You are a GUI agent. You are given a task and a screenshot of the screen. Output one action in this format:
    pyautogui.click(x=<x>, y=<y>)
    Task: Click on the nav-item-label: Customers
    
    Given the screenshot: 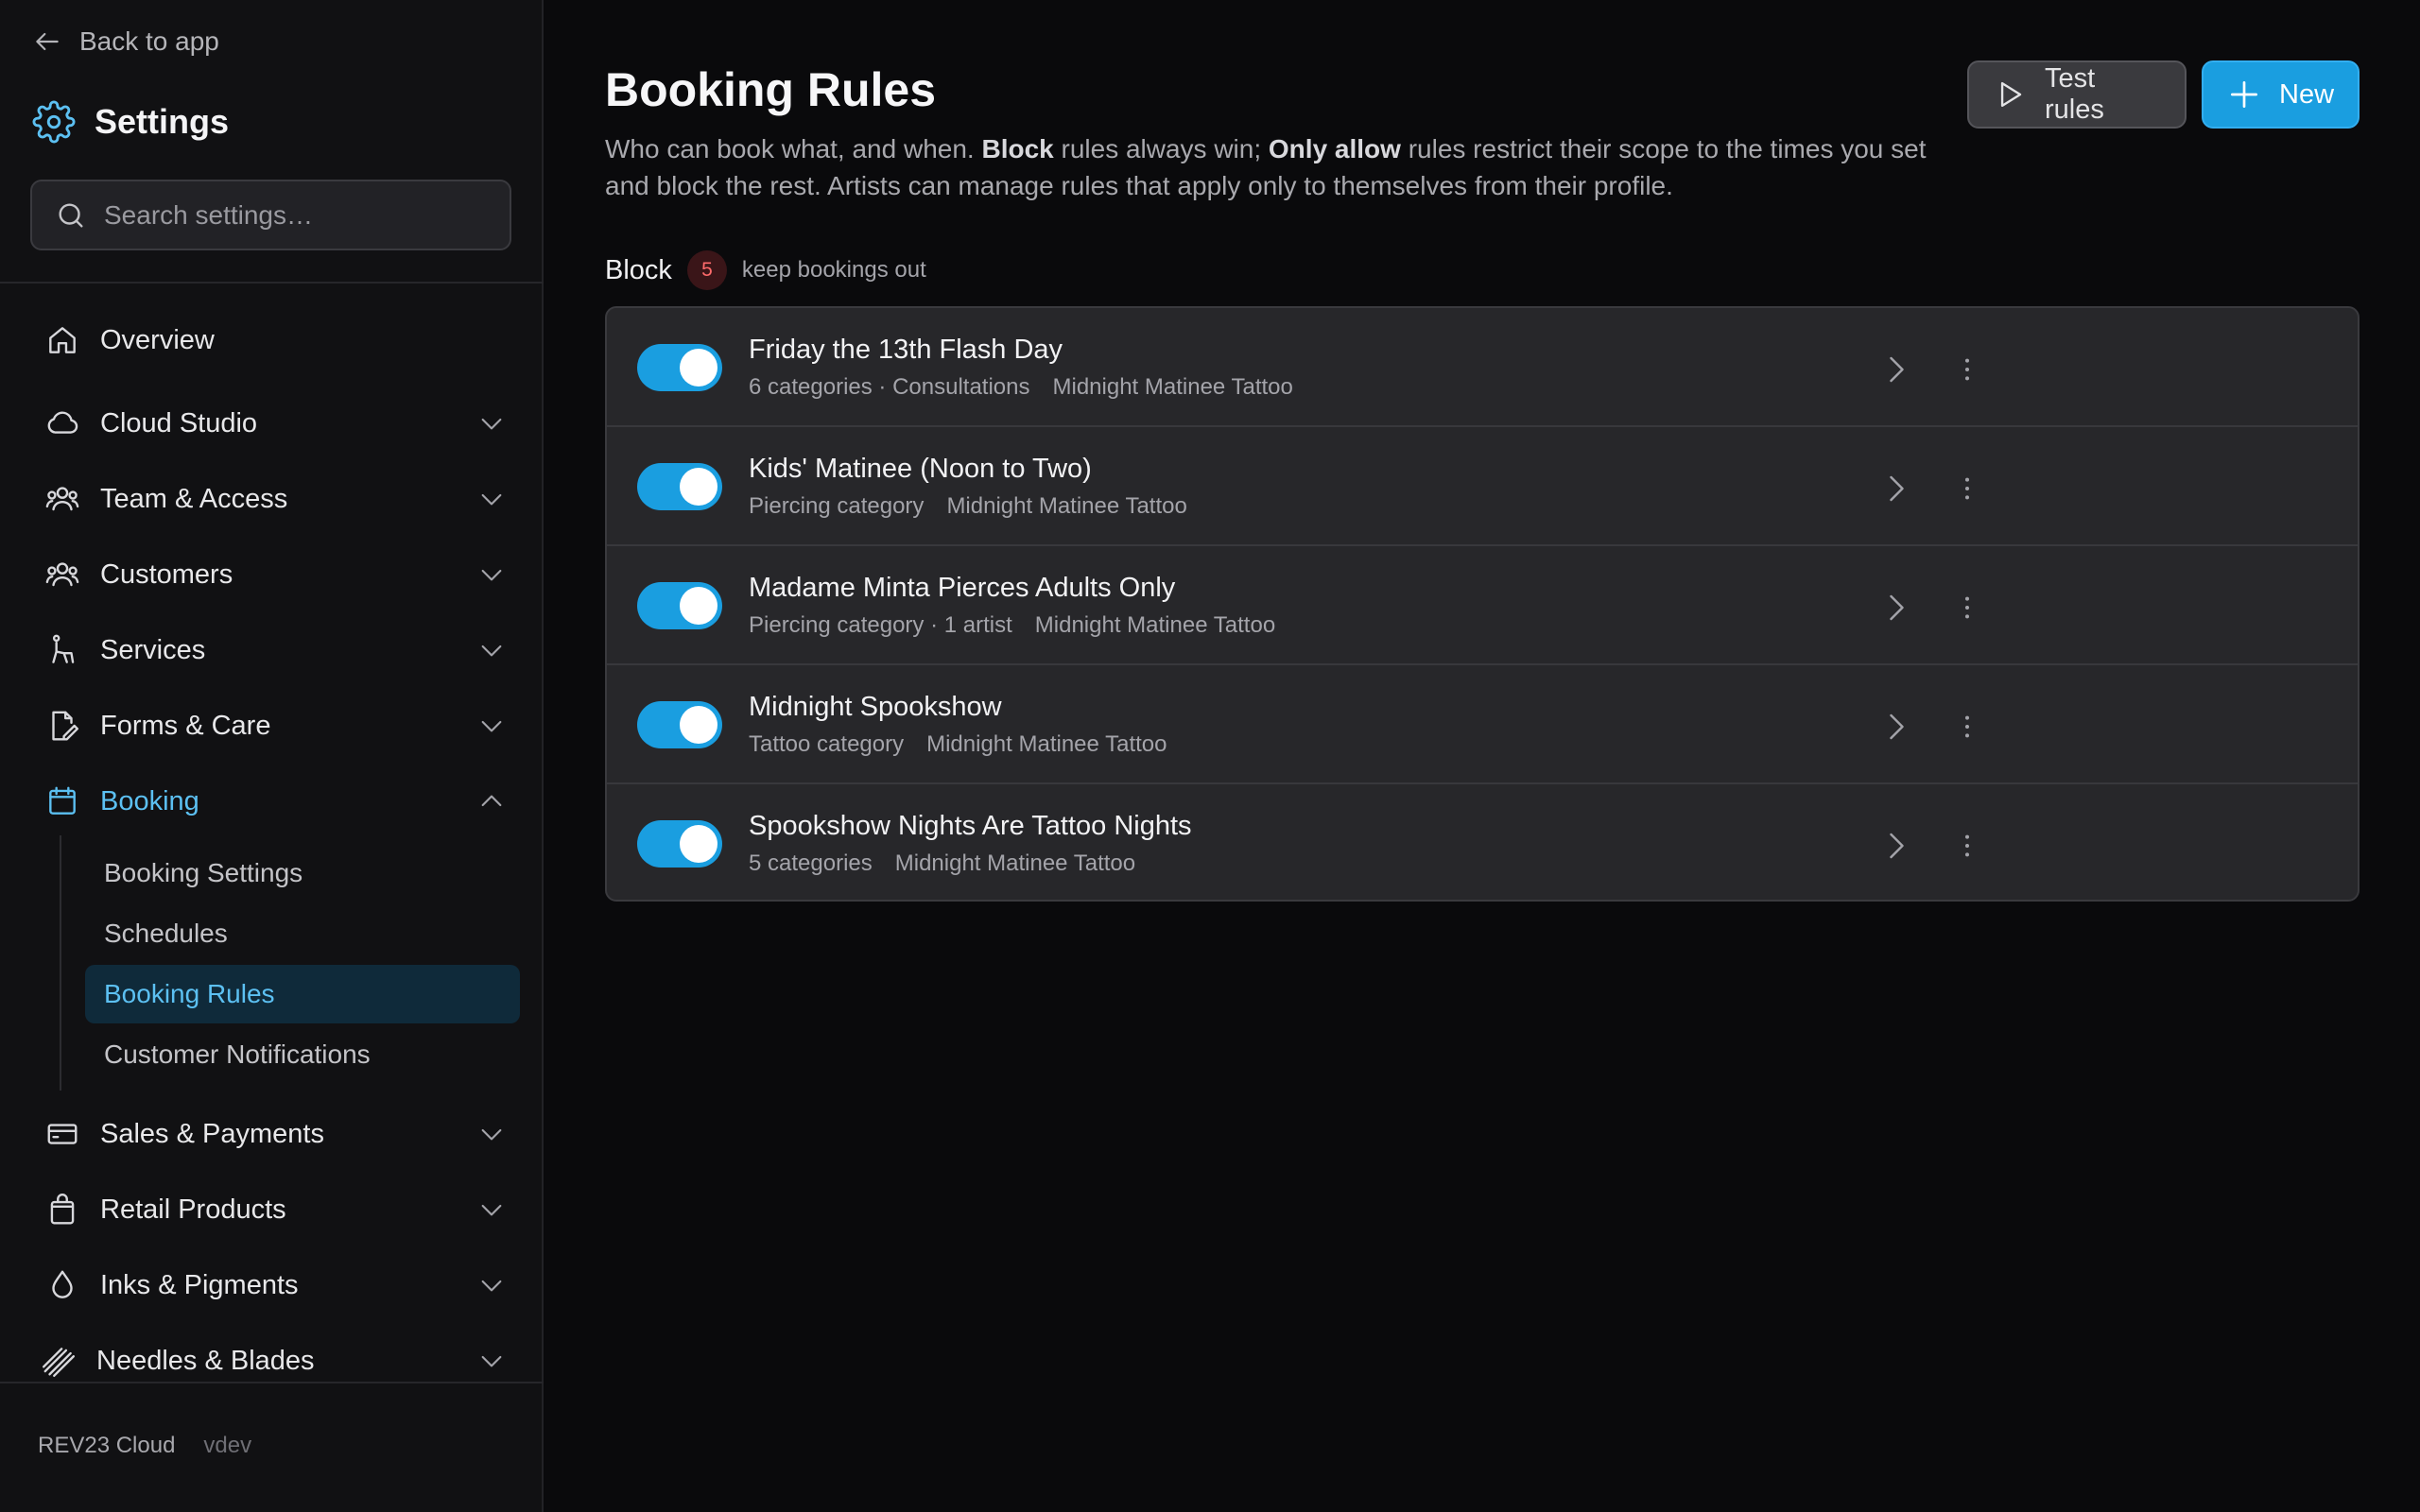 What is the action you would take?
    pyautogui.click(x=166, y=574)
    